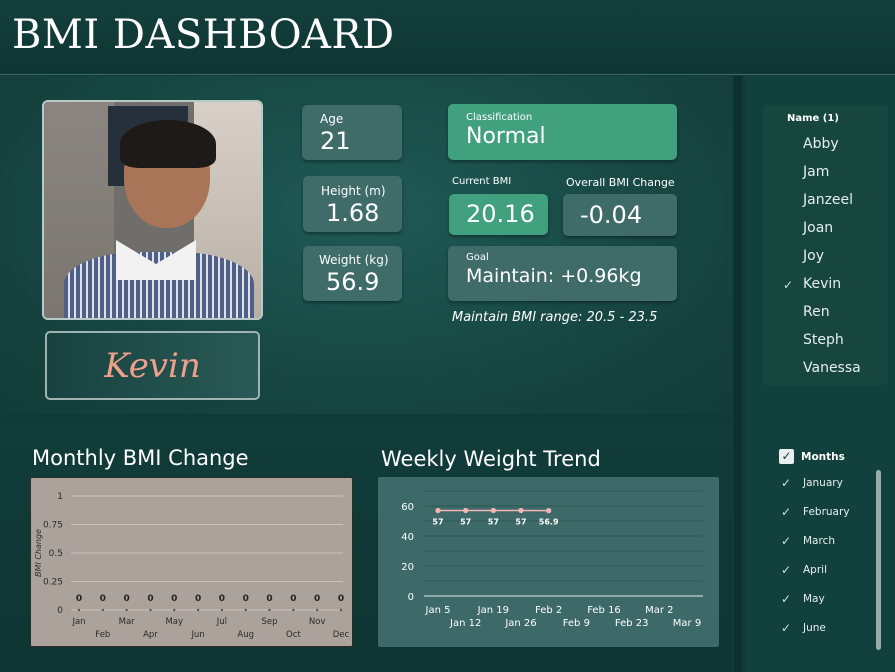 Image resolution: width=895 pixels, height=672 pixels. What do you see at coordinates (245, 635) in the screenshot?
I see `x-tick-label: Aug` at bounding box center [245, 635].